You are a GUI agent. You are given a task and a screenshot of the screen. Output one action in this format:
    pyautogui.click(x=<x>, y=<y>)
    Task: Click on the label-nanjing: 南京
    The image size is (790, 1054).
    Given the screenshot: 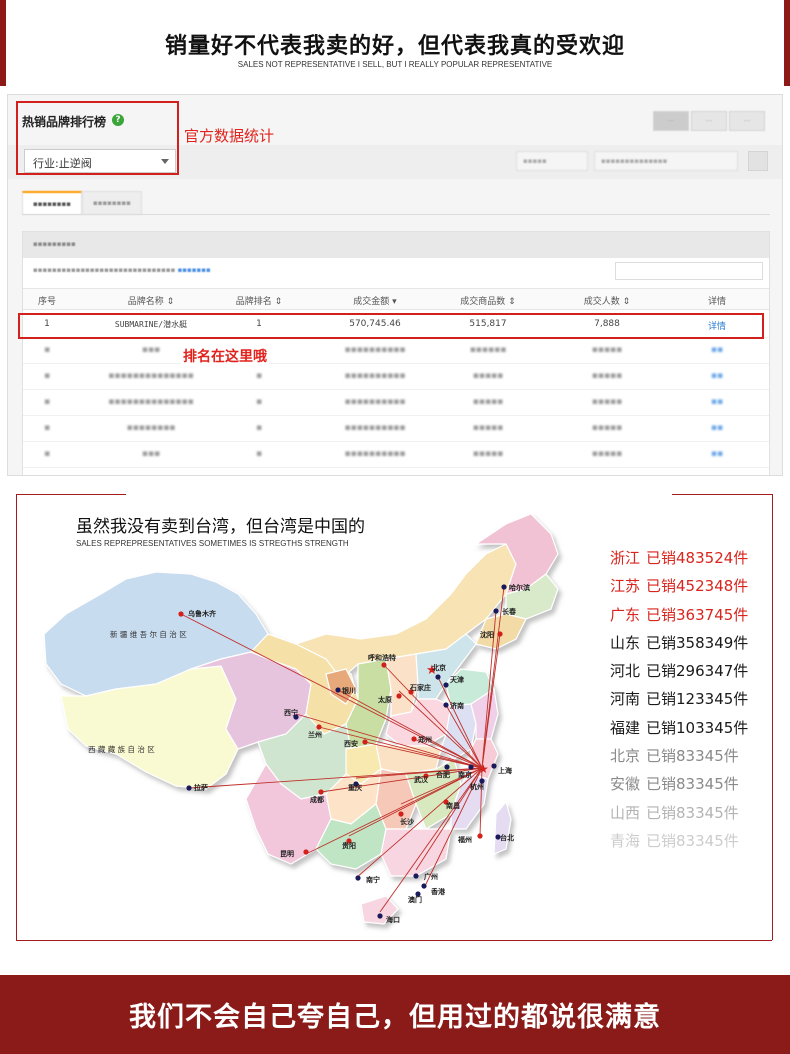 What is the action you would take?
    pyautogui.click(x=465, y=774)
    